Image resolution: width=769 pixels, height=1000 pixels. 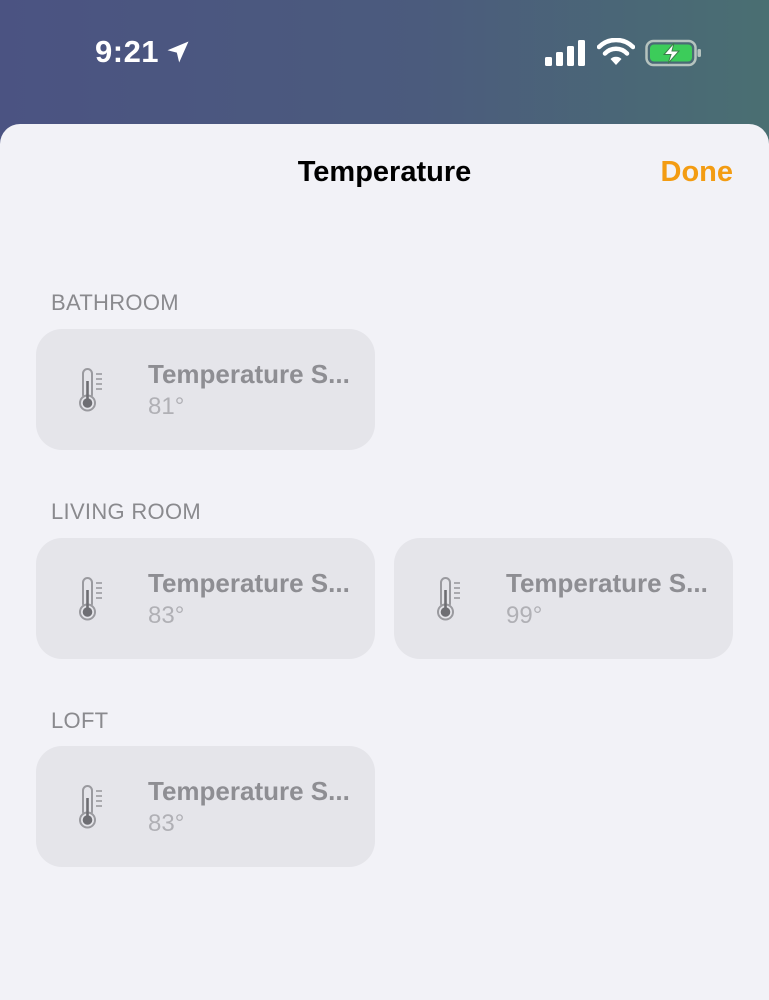 What do you see at coordinates (384, 172) in the screenshot?
I see `page-title: Temperature` at bounding box center [384, 172].